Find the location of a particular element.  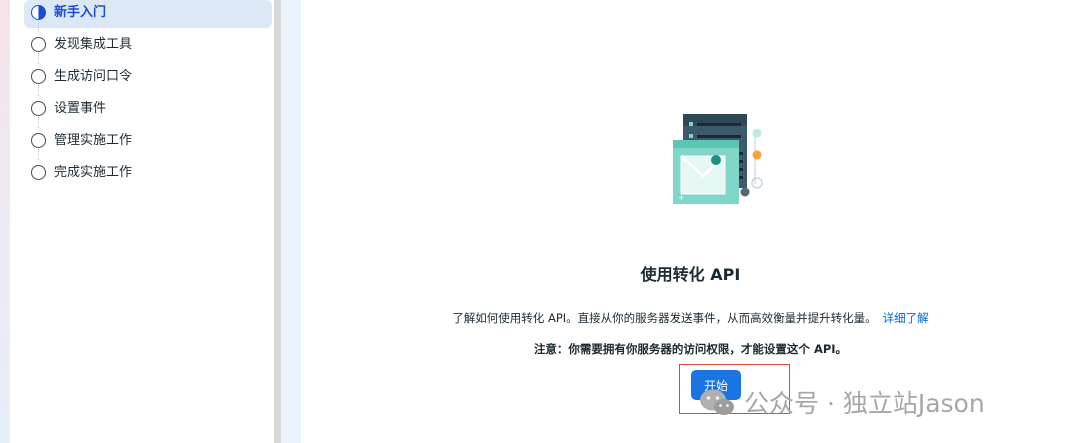

panel-divider is located at coordinates (291, 221).